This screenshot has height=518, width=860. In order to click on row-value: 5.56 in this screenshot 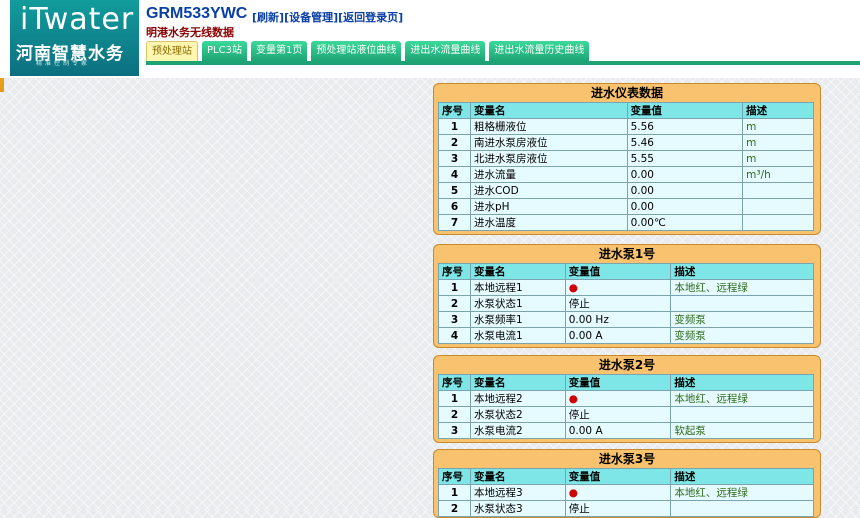, I will do `click(685, 126)`.